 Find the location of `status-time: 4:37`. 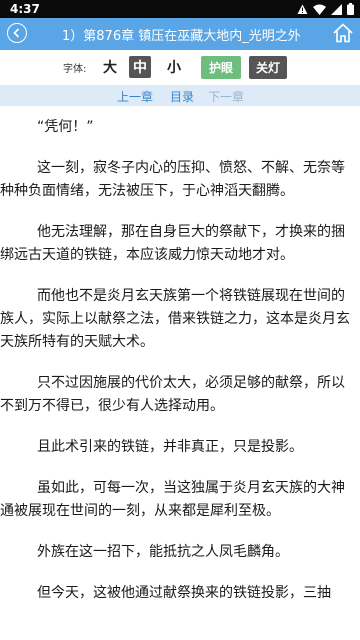

status-time: 4:37 is located at coordinates (25, 9).